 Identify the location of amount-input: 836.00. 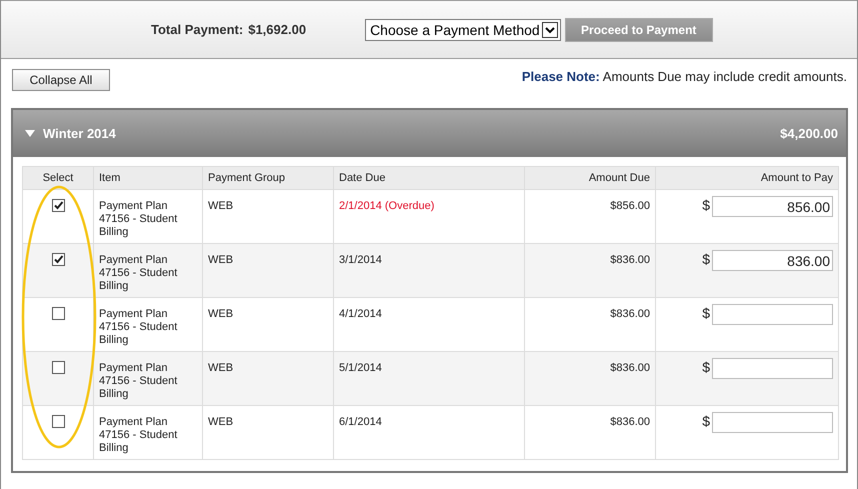
(772, 260).